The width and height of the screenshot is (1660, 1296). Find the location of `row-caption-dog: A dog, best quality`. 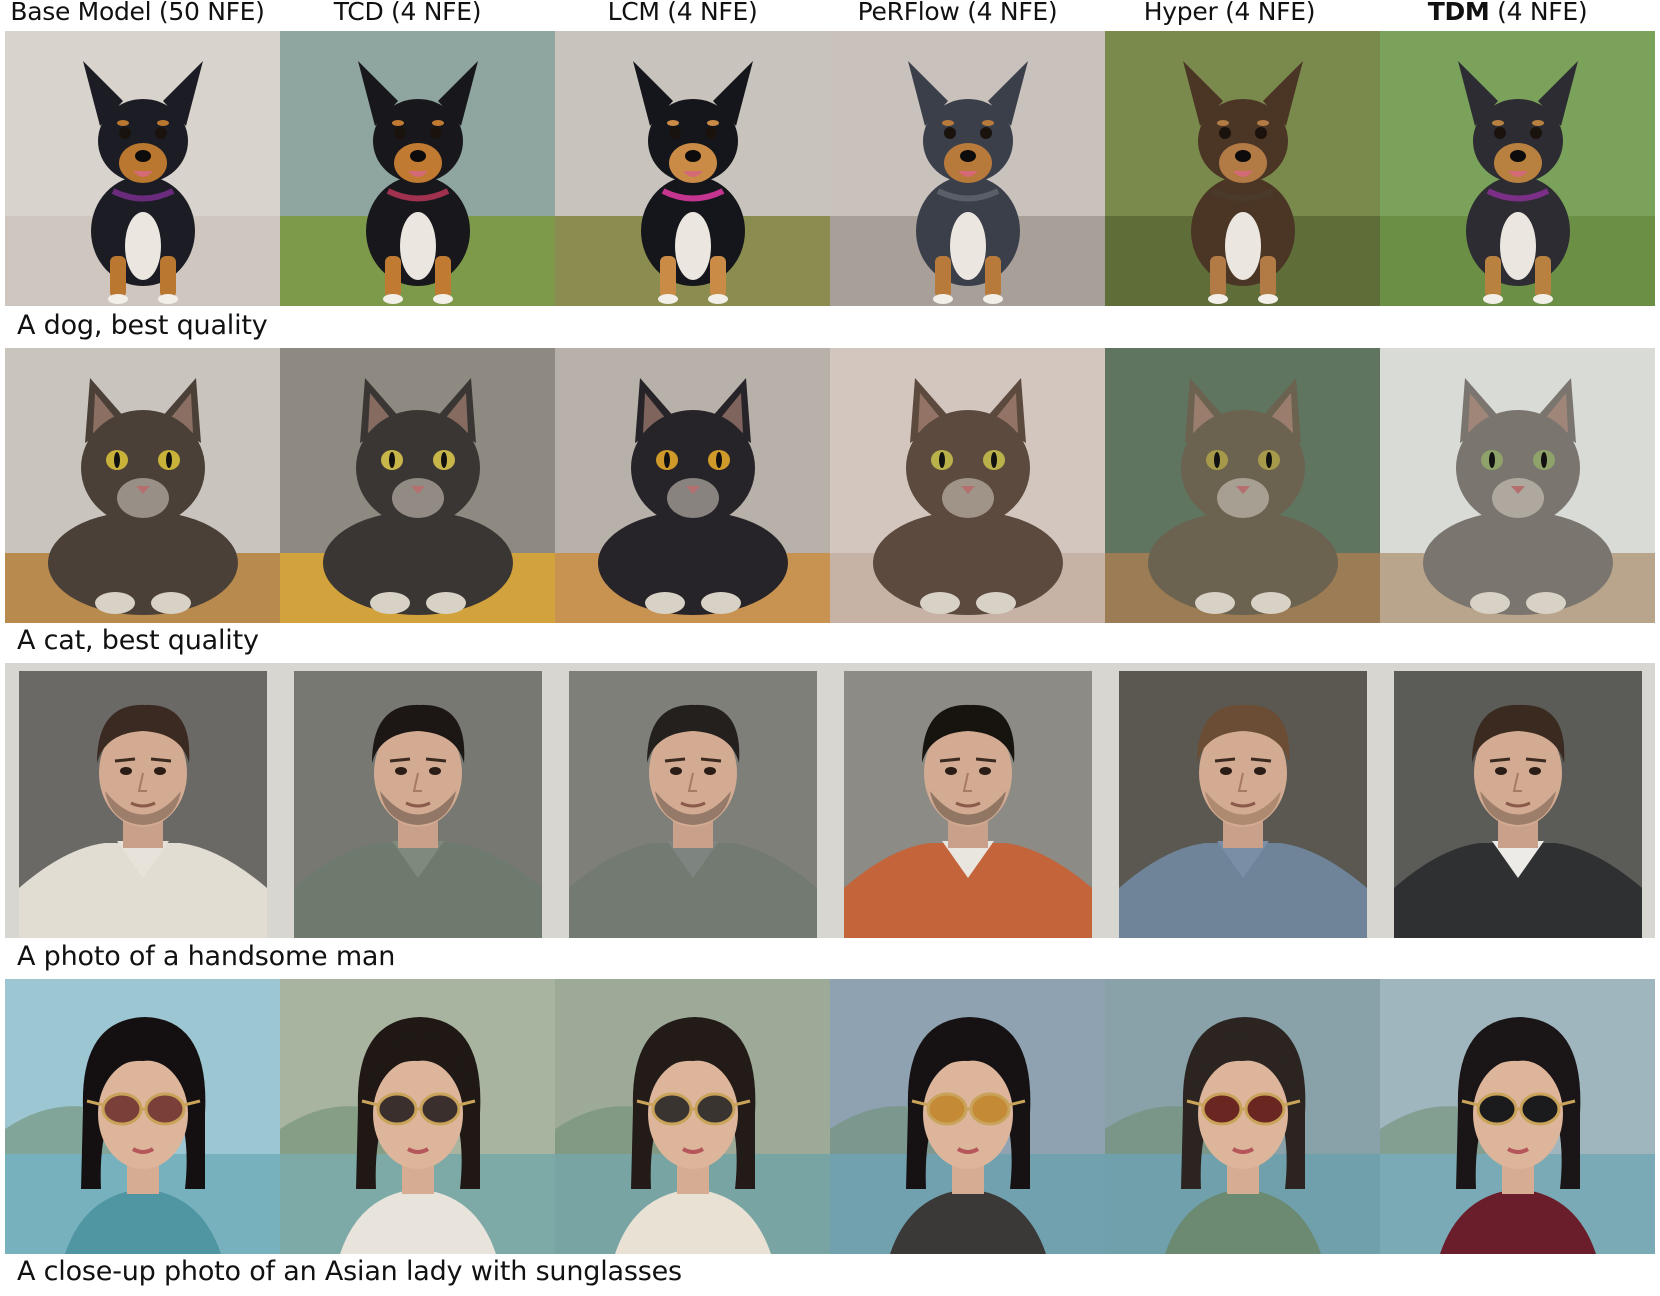

row-caption-dog: A dog, best quality is located at coordinates (142, 325).